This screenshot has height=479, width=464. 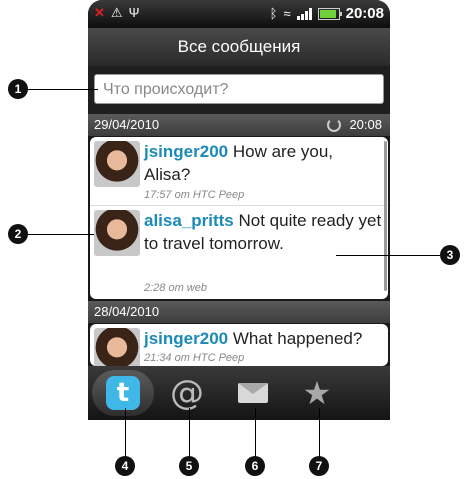 What do you see at coordinates (239, 125) in the screenshot?
I see `date-header: 29/04/2010 20:08` at bounding box center [239, 125].